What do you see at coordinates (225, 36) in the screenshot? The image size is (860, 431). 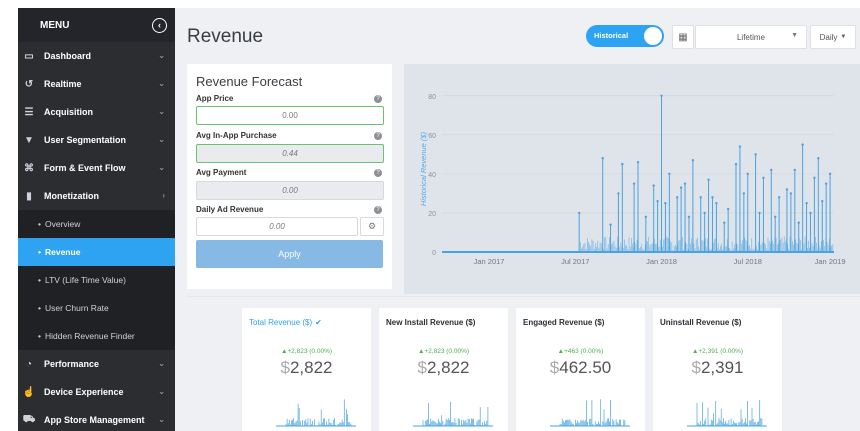 I see `page-title: Revenue` at bounding box center [225, 36].